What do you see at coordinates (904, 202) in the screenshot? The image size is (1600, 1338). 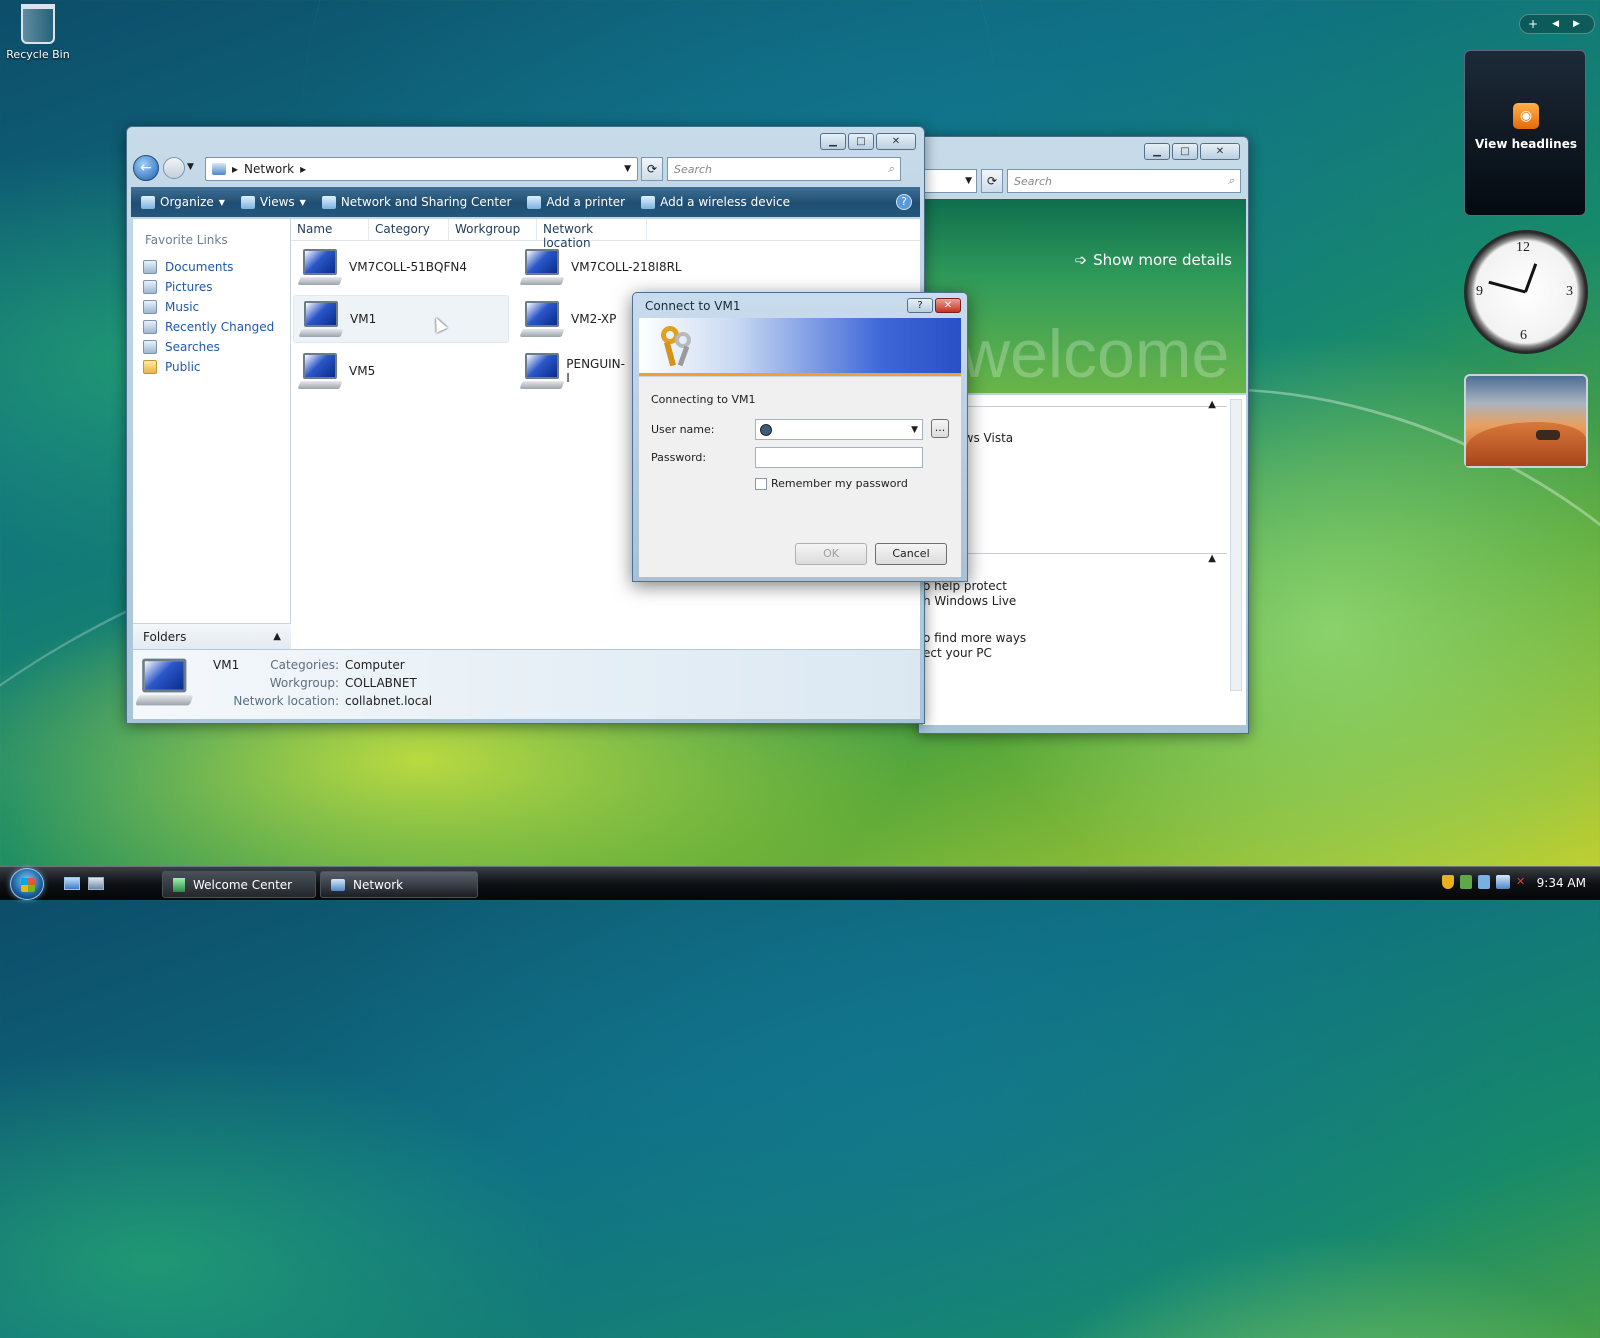 I see `help-icon: ?` at bounding box center [904, 202].